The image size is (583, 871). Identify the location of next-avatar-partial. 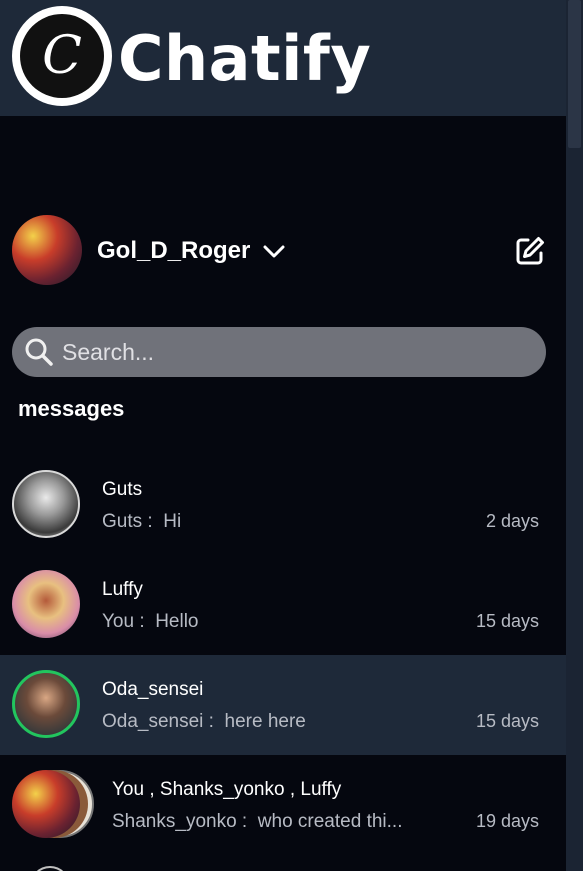
(50, 868).